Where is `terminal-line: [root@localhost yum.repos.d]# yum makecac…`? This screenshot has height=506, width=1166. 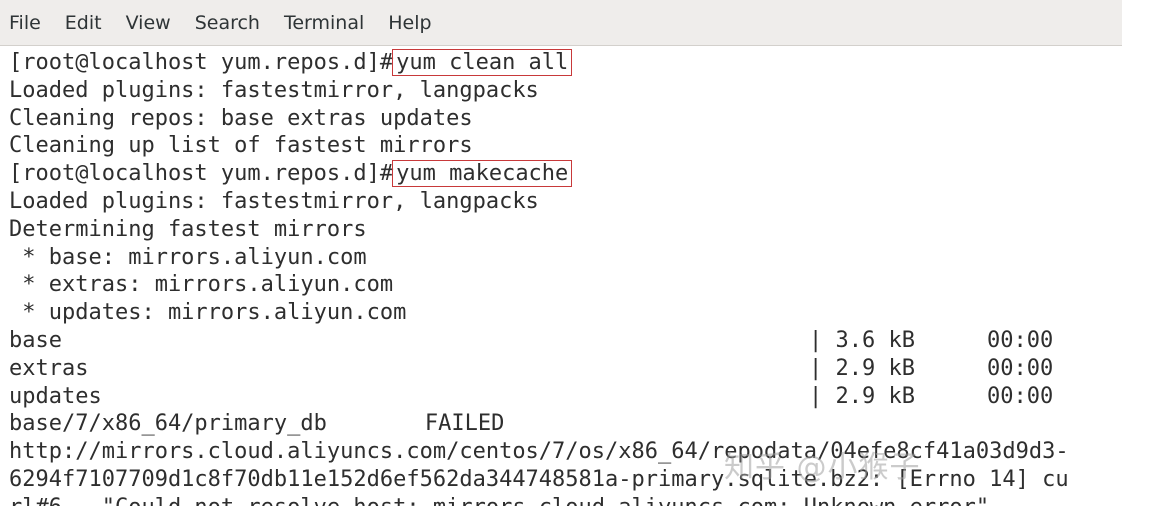
terminal-line: [root@localhost yum.repos.d]# yum makecac… is located at coordinates (539, 174).